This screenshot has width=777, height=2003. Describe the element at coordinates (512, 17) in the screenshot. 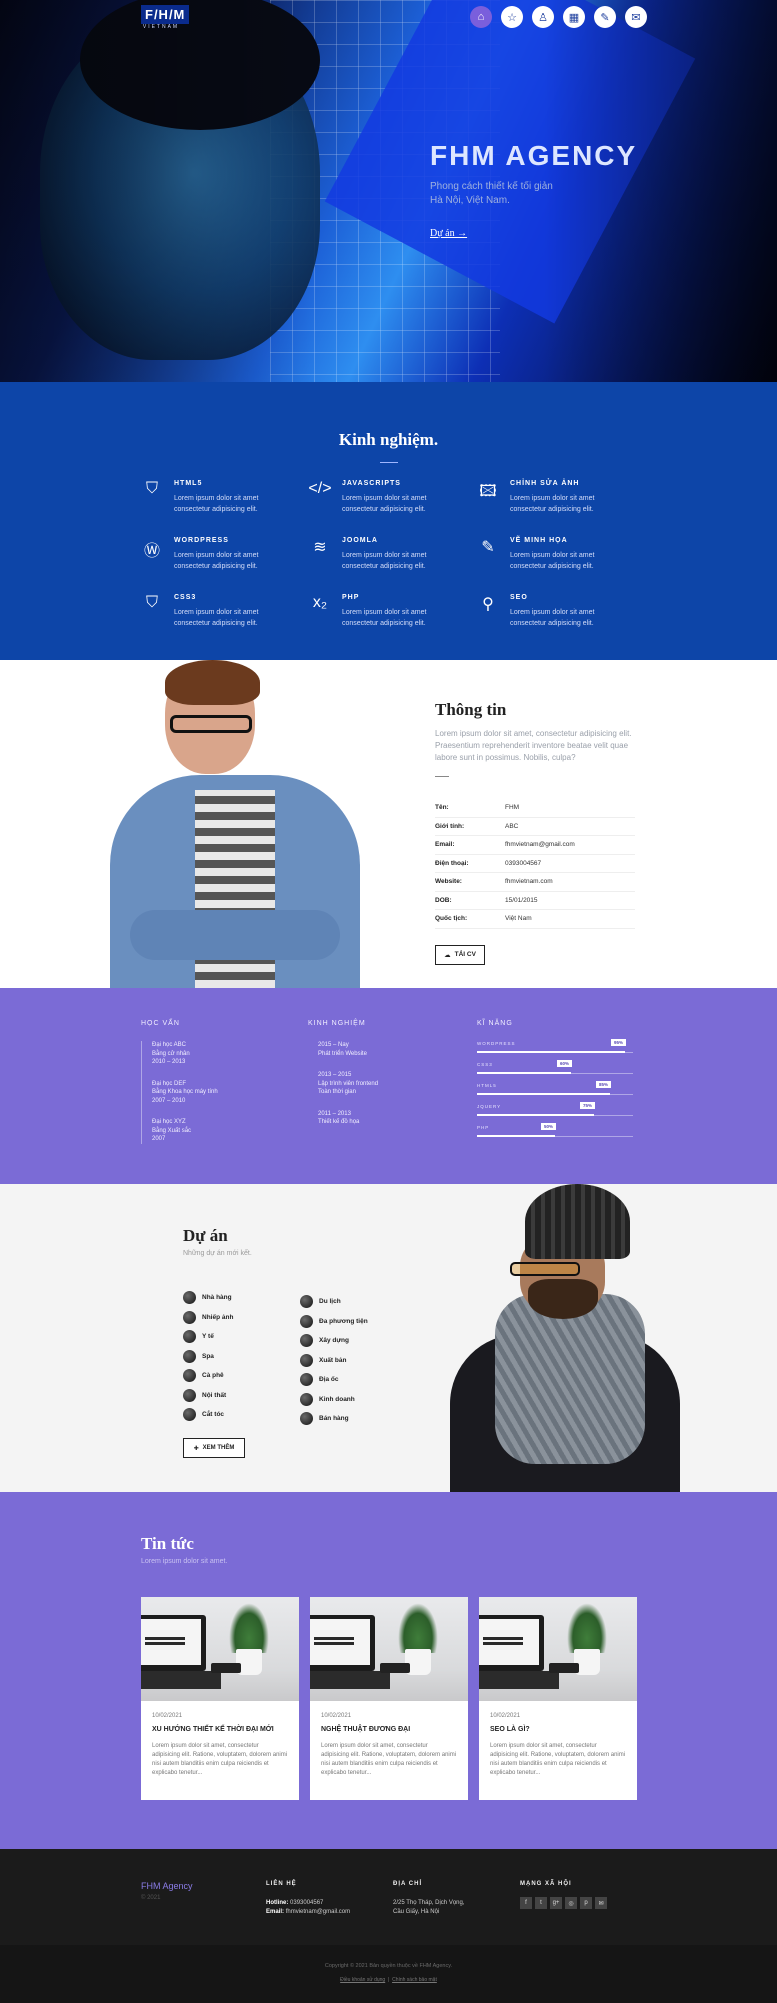

I see `nav-experience-button: ☆` at that location.